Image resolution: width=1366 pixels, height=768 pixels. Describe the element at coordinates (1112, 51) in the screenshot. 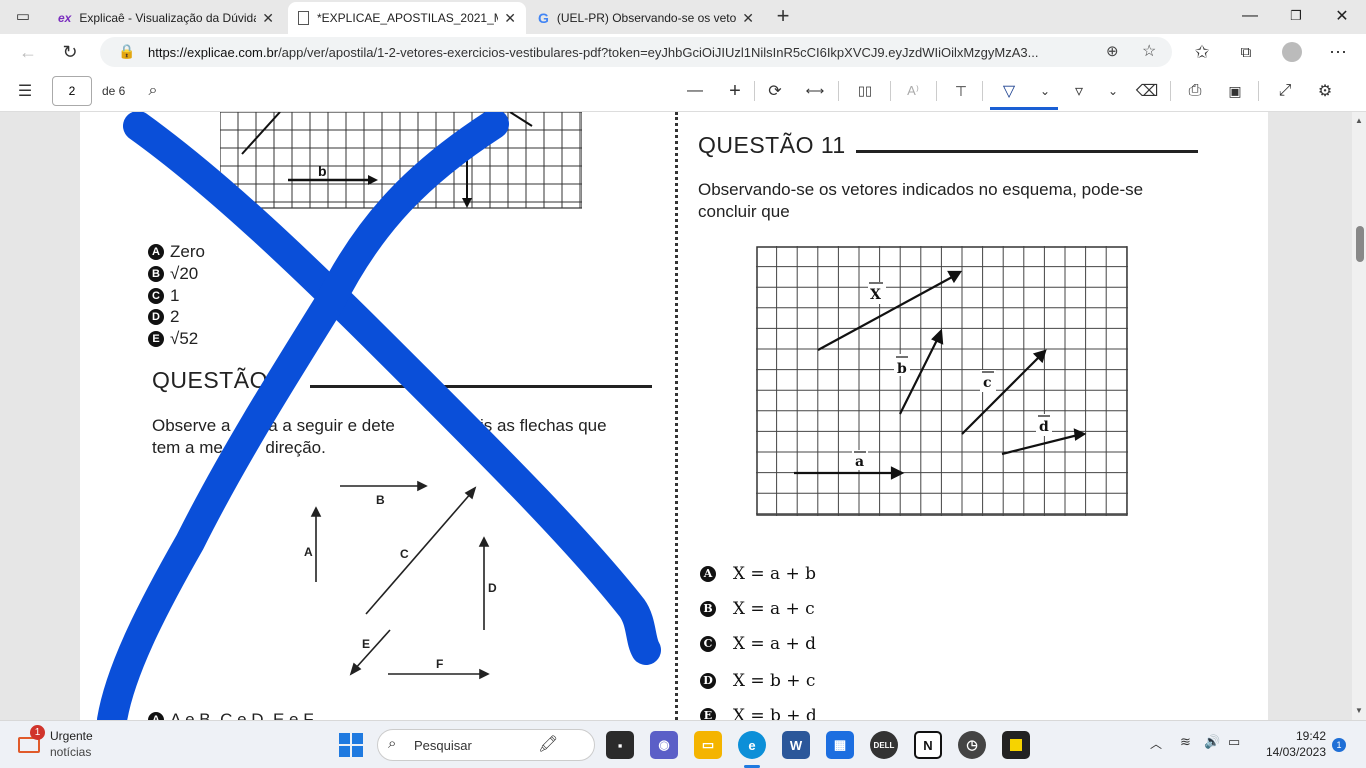

I see `zoom-icon: ⊕` at that location.